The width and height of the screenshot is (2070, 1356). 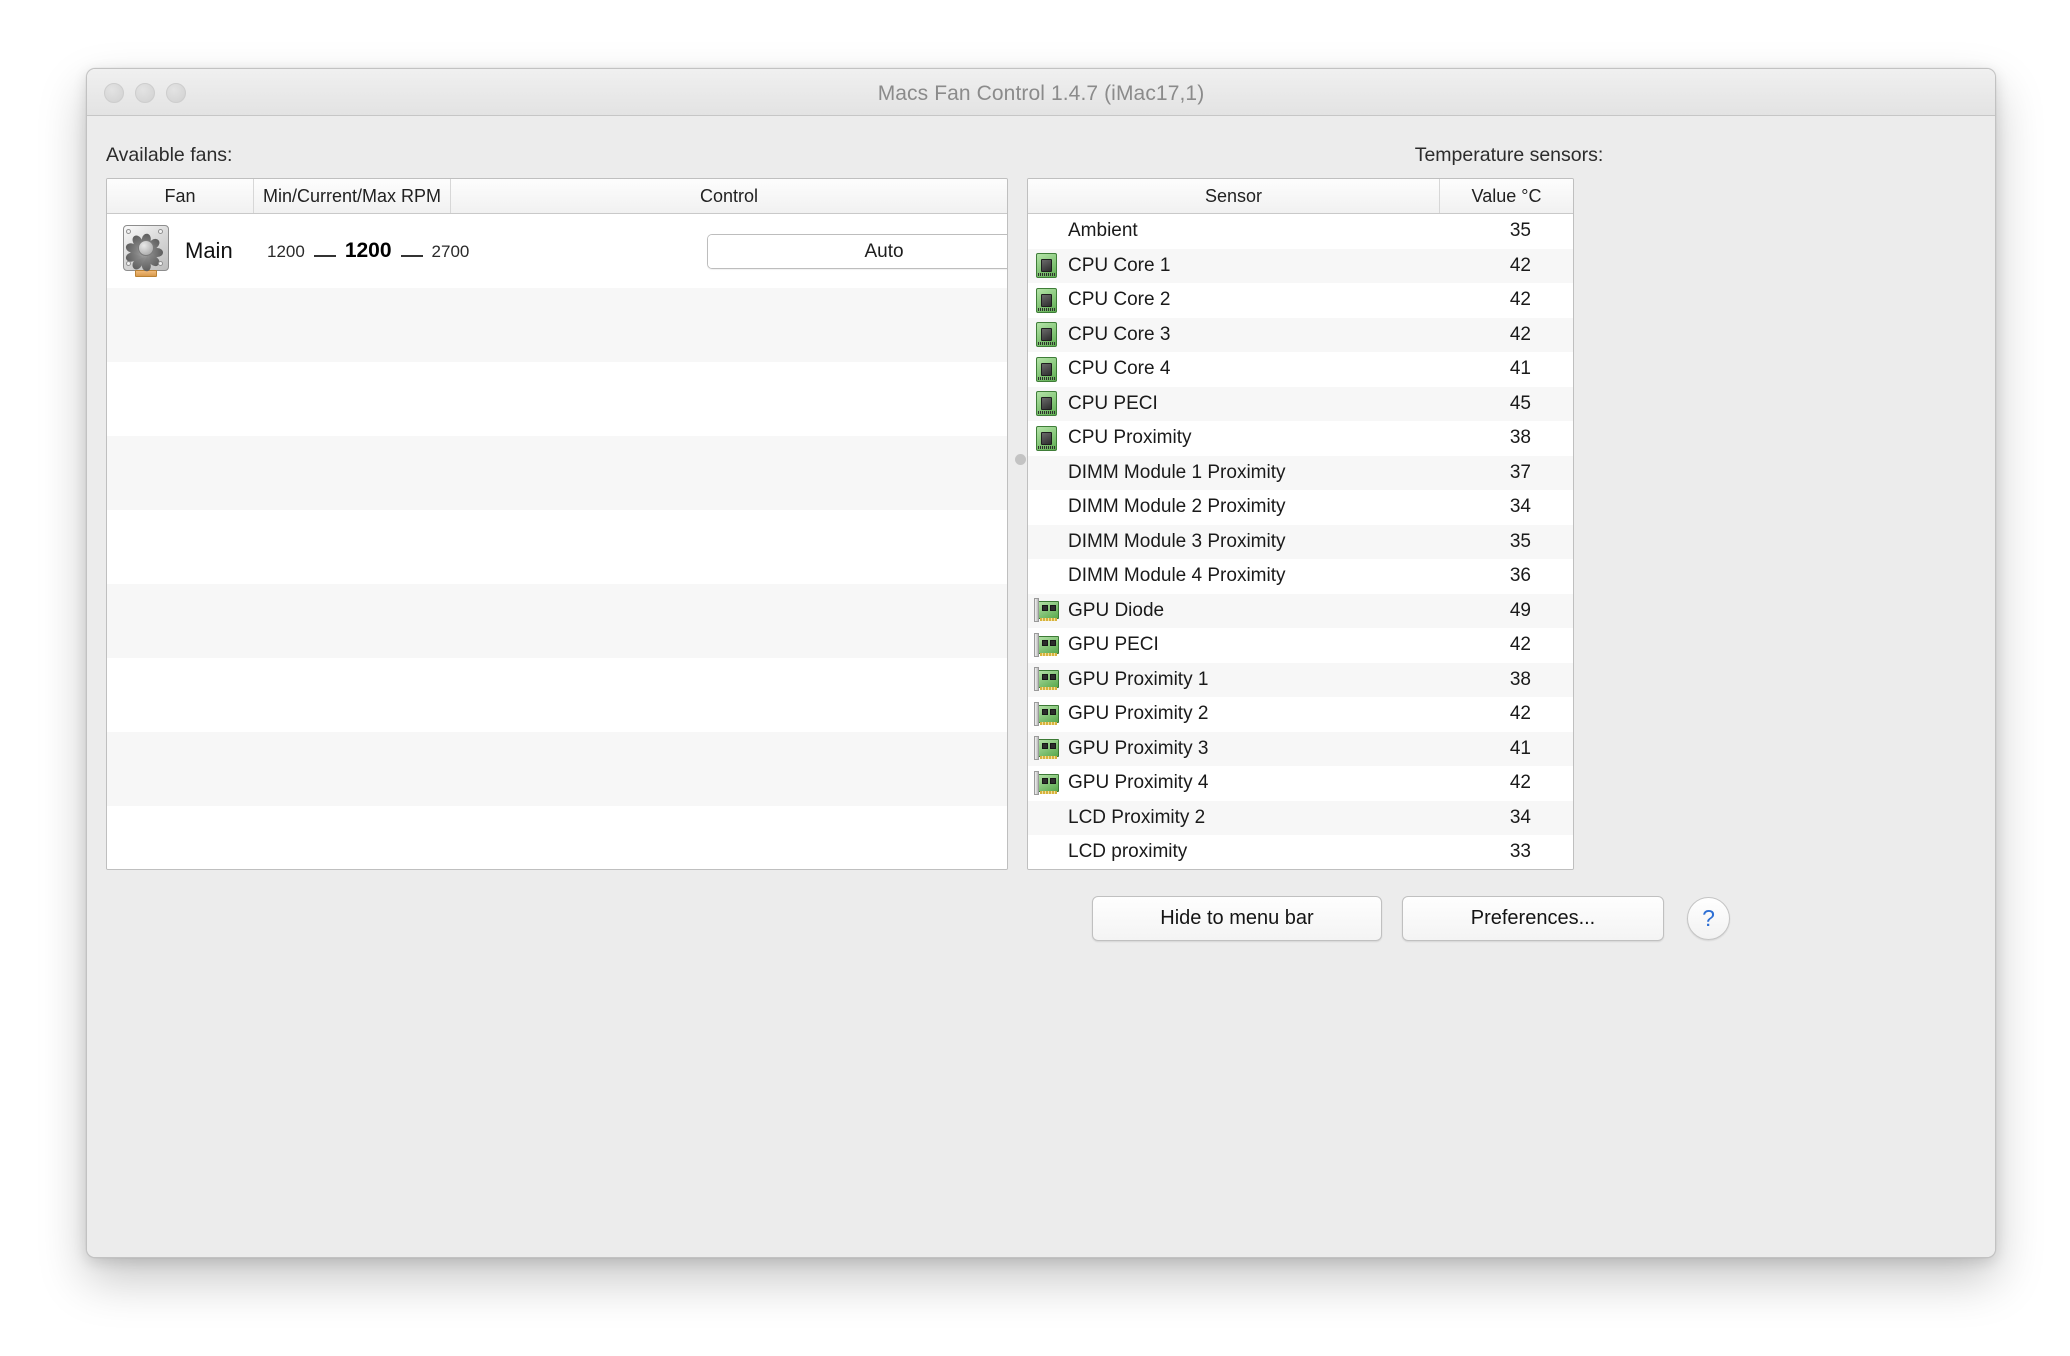 I want to click on help-button: ?, so click(x=1708, y=918).